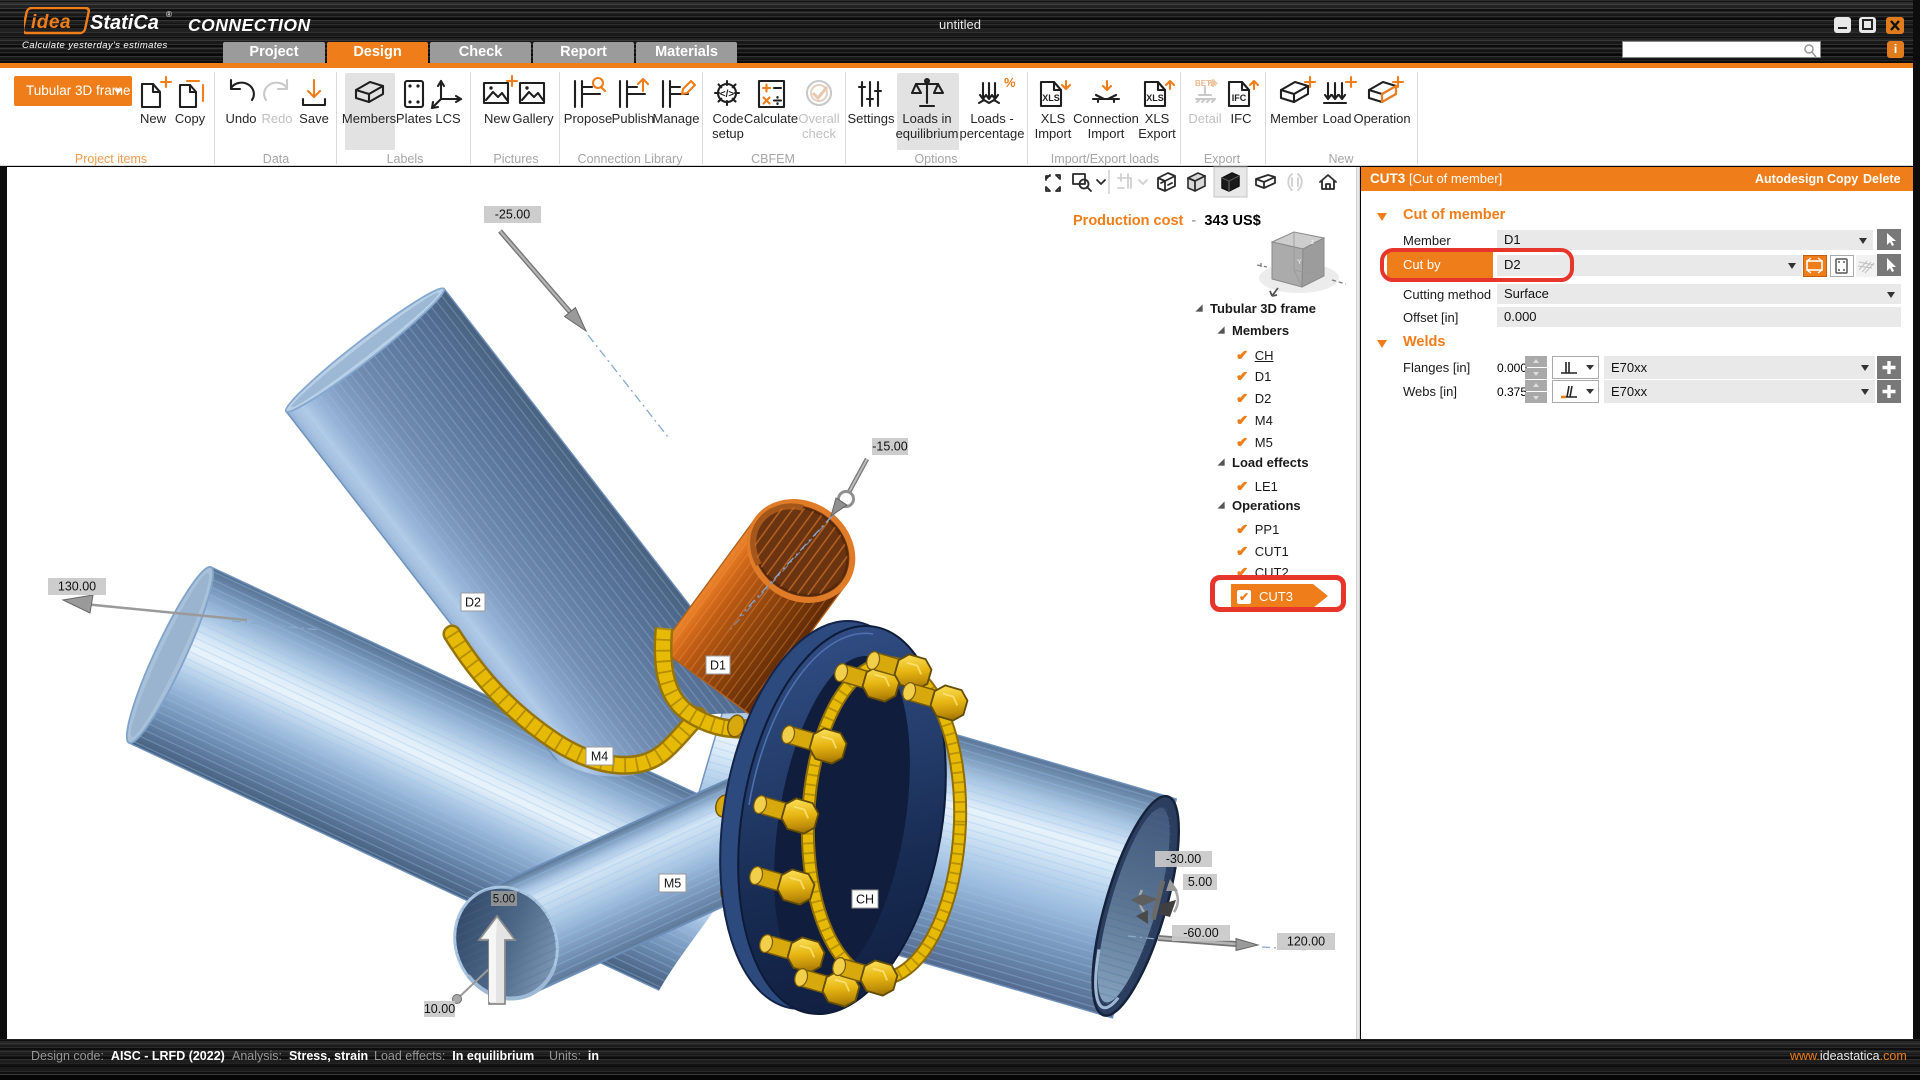 This screenshot has height=1080, width=1920. What do you see at coordinates (1299, 262) in the screenshot?
I see `svg-text: Y` at bounding box center [1299, 262].